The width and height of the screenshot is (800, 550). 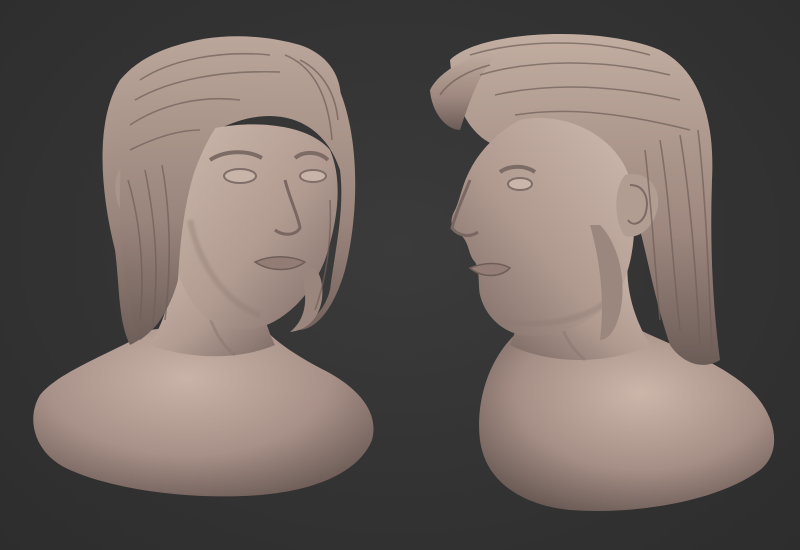 I want to click on eye-right, so click(x=520, y=184).